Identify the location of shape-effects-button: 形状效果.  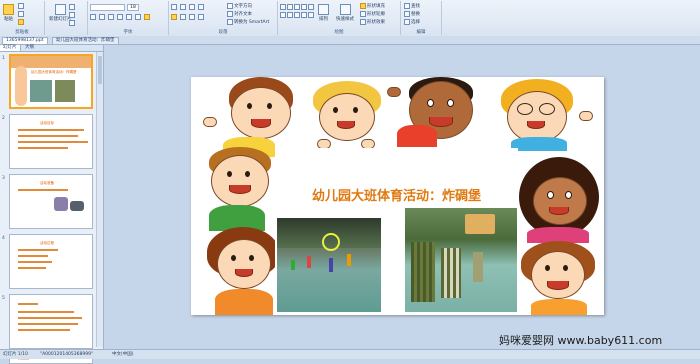
(372, 22).